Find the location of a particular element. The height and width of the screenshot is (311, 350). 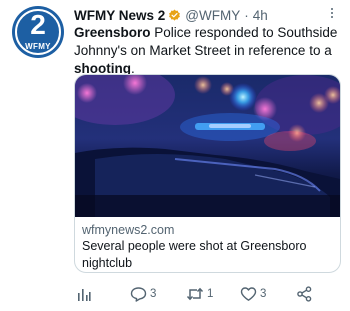

like-icon is located at coordinates (248, 294).